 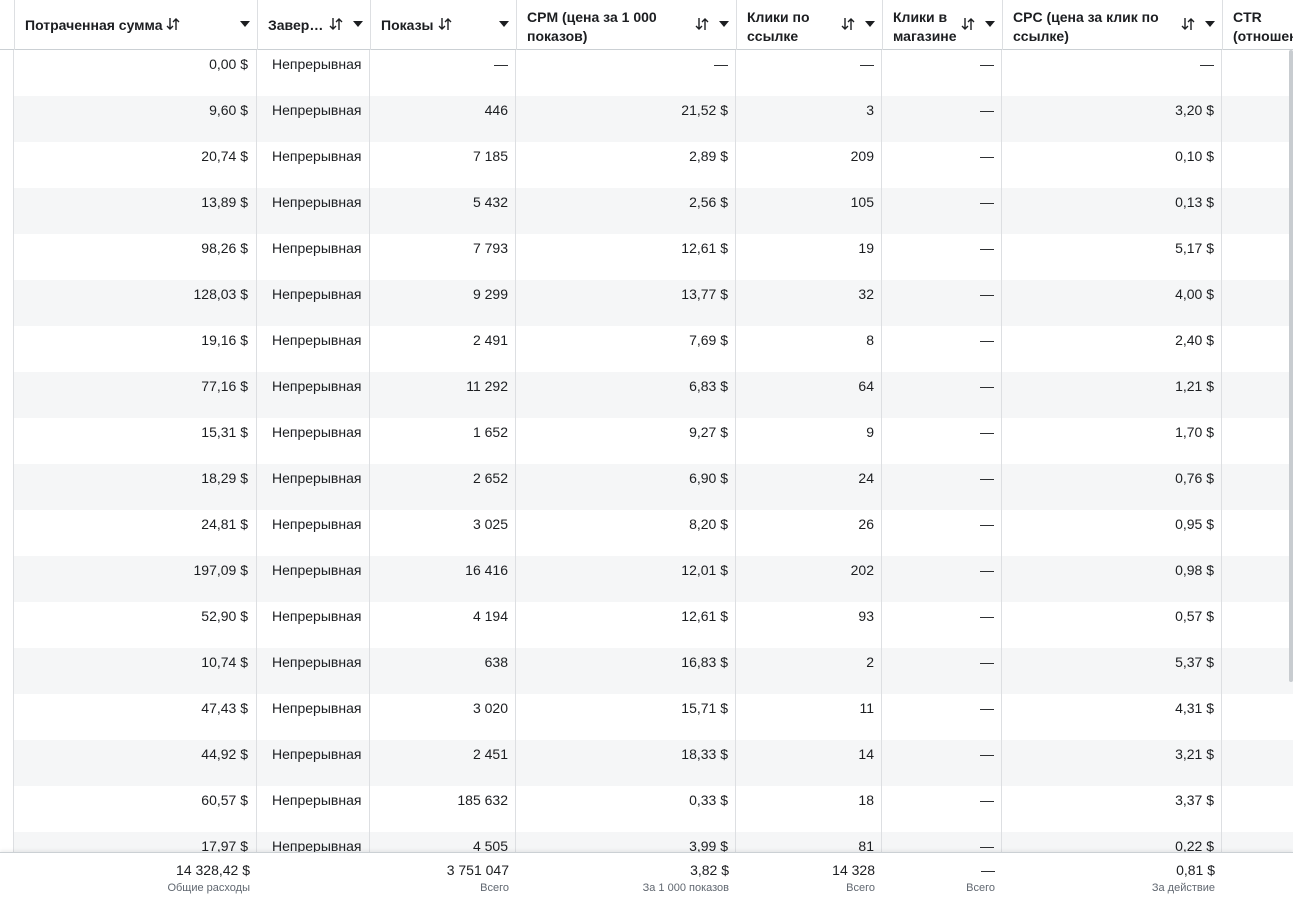 What do you see at coordinates (708, 340) in the screenshot?
I see `cell-cpm: 7,69 $` at bounding box center [708, 340].